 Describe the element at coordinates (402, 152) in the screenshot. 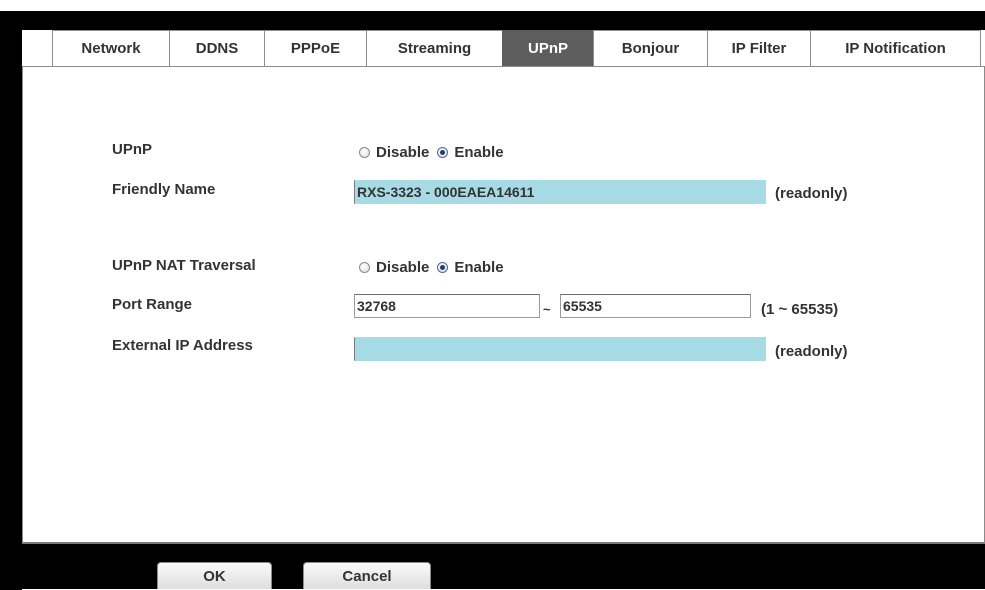

I see `upnp-disable-label: Disable` at that location.